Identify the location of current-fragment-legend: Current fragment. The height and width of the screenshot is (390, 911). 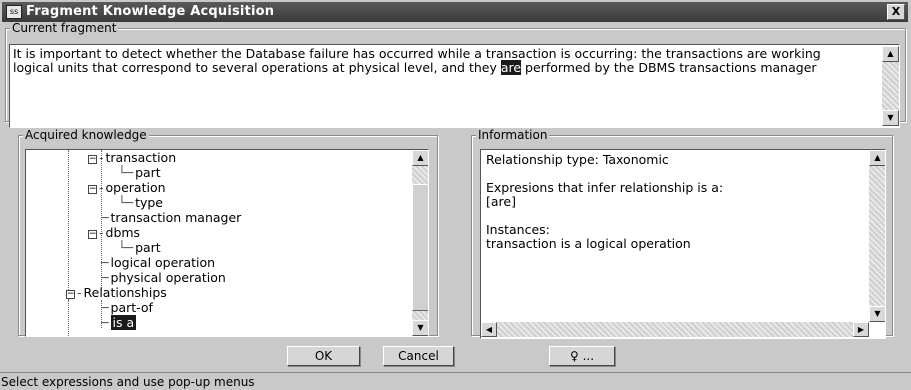
(64, 28).